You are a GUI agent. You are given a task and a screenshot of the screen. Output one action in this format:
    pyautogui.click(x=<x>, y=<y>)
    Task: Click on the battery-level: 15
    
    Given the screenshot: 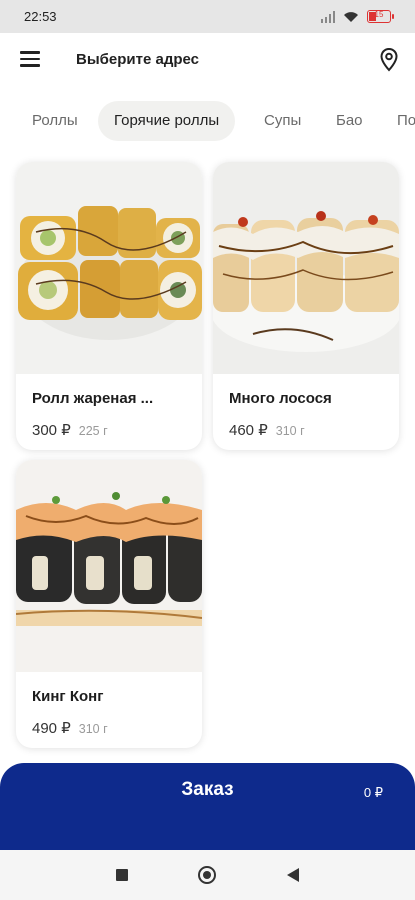 What is the action you would take?
    pyautogui.click(x=379, y=14)
    